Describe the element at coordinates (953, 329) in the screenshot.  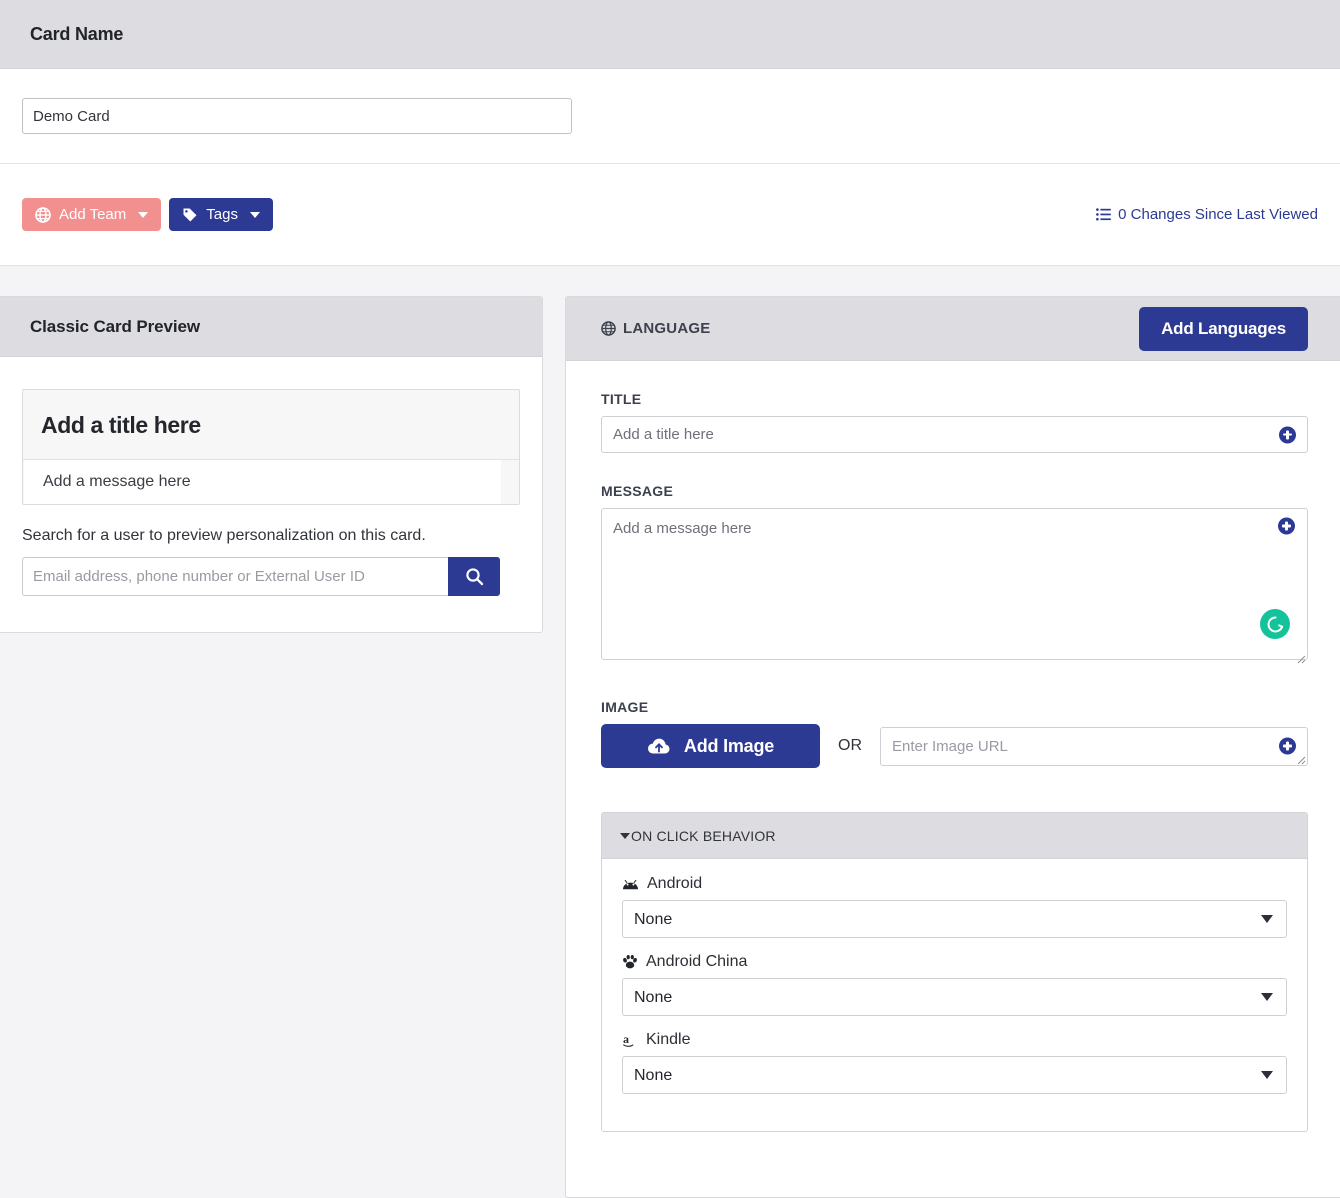
I see `language-panel-header: LANGUAGE Add Languages` at that location.